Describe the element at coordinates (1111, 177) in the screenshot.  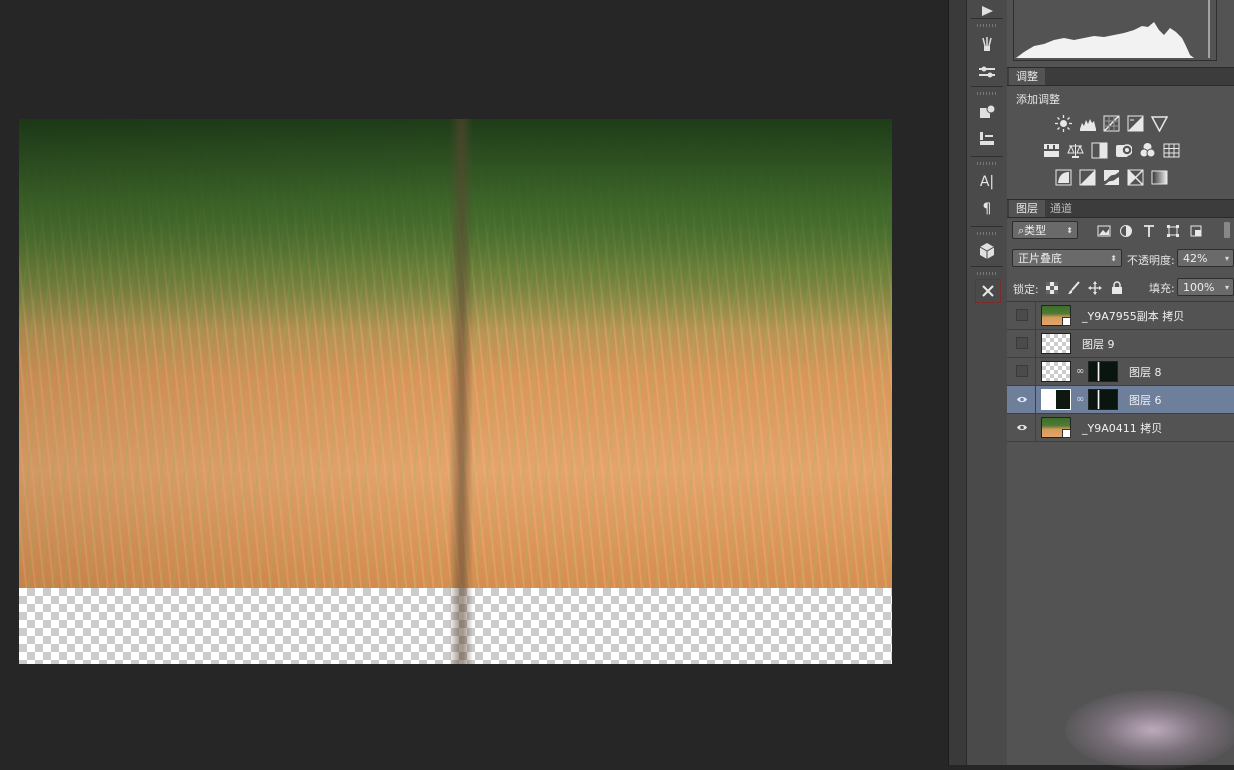
I see `threshold-icon` at that location.